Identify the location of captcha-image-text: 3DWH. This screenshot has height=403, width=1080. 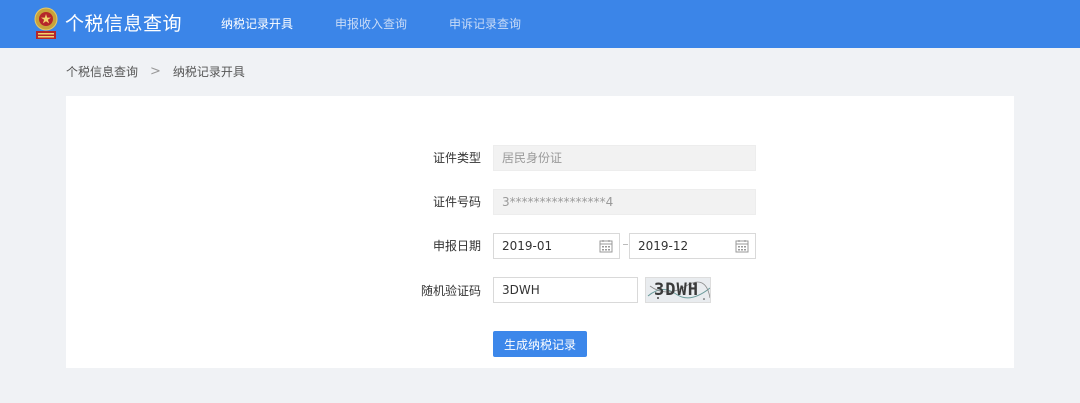
(676, 290).